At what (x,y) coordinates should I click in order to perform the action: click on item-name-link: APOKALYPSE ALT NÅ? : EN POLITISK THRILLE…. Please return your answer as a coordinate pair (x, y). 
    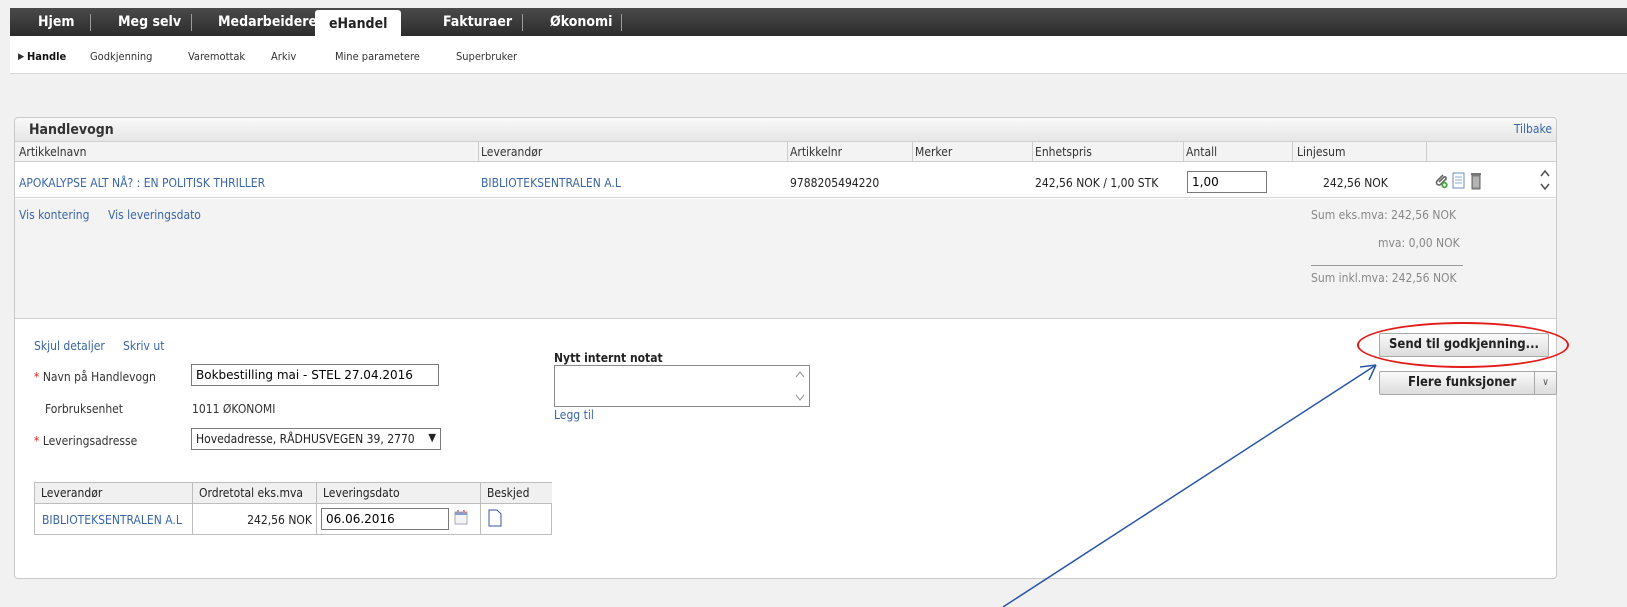
    Looking at the image, I should click on (142, 183).